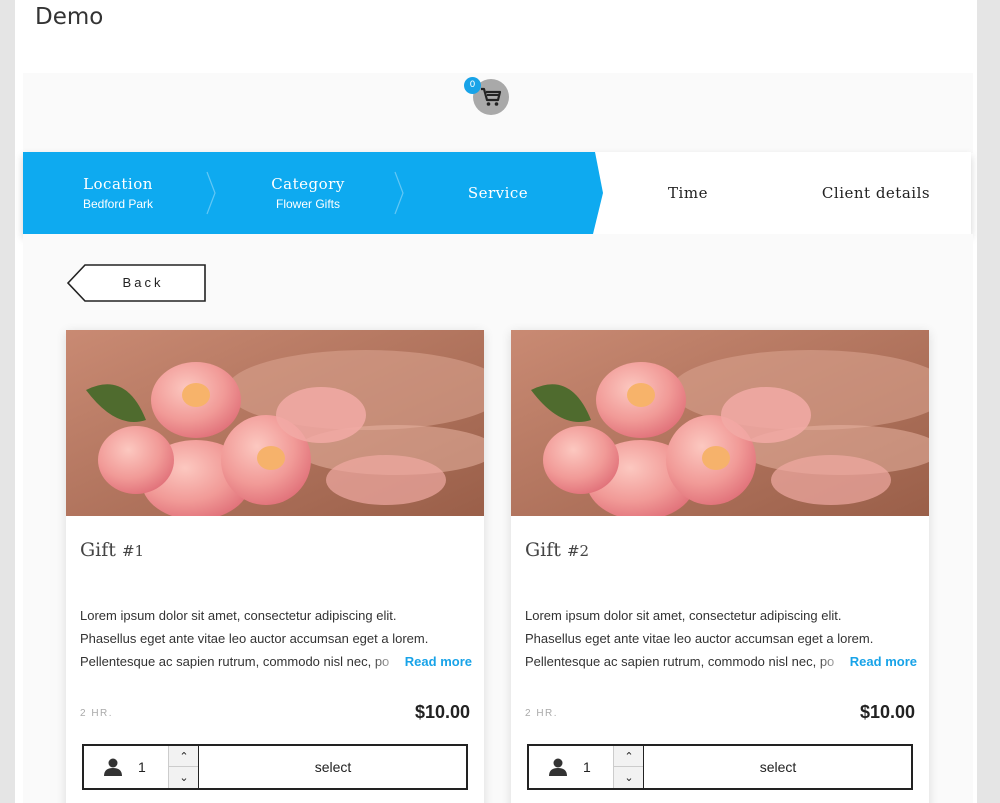 This screenshot has width=1000, height=803. I want to click on page-title: Demo, so click(69, 17).